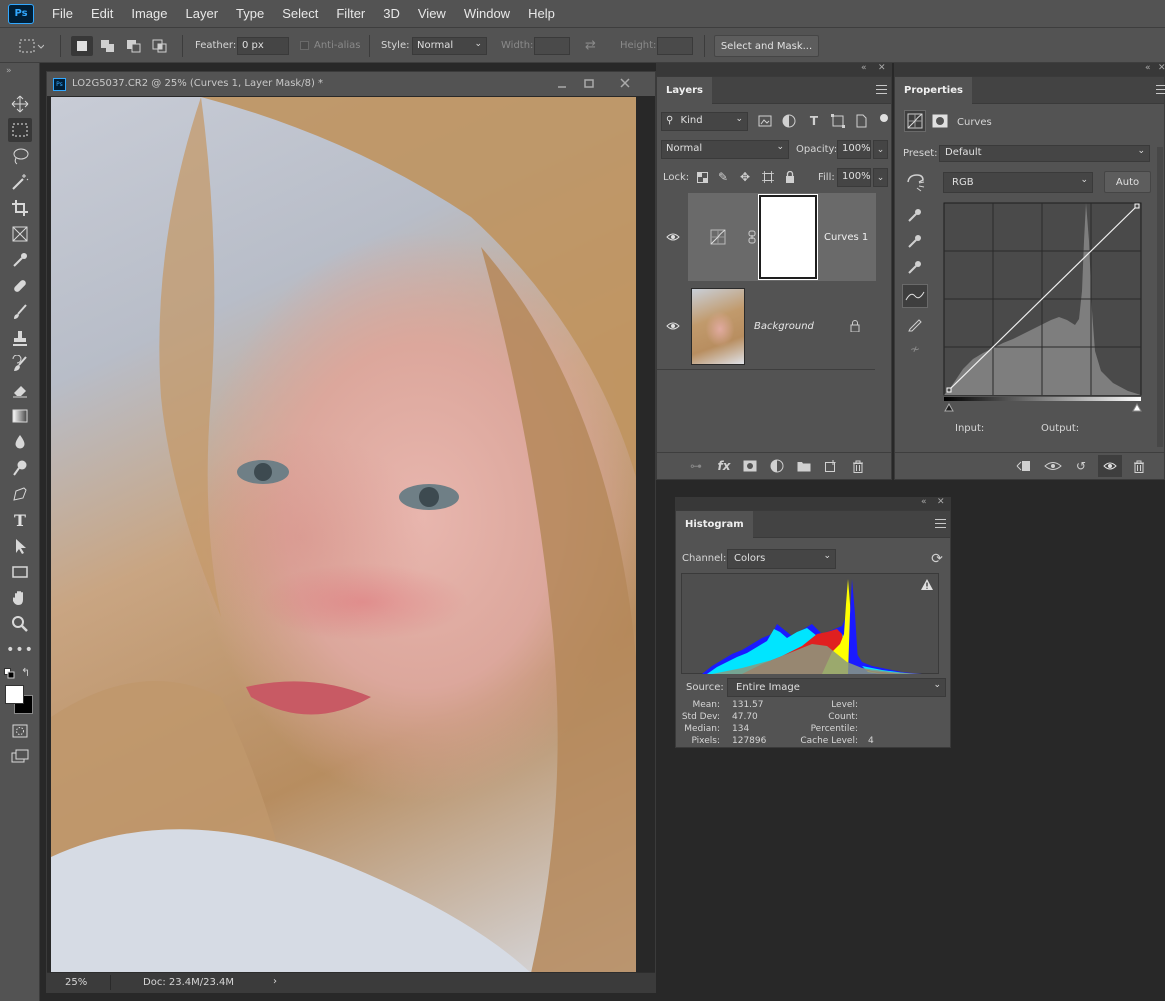 This screenshot has height=1001, width=1165. I want to click on pencil-icon, so click(915, 324).